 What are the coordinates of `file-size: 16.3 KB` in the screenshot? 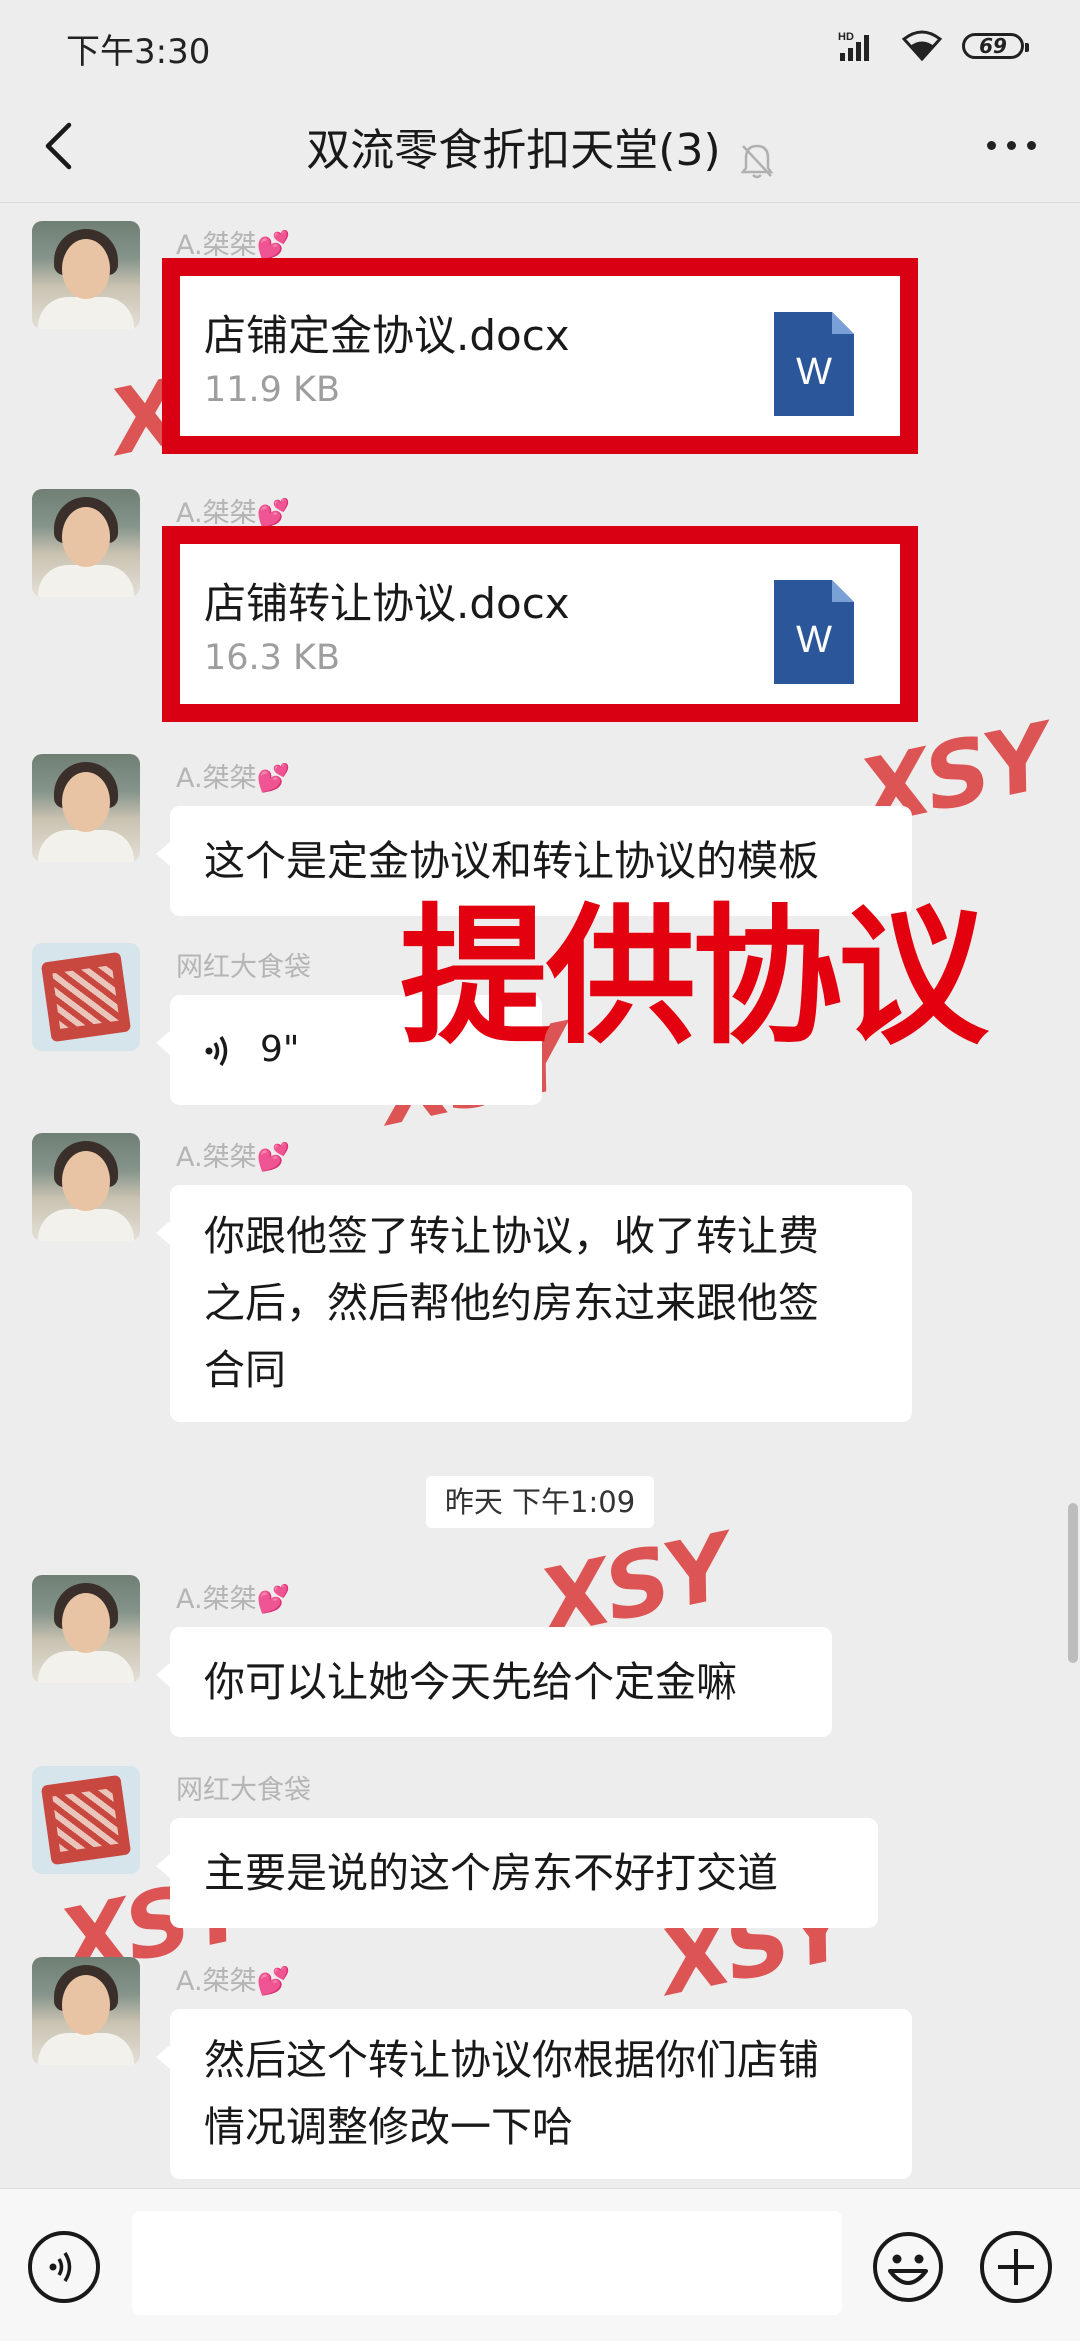 It's located at (272, 658).